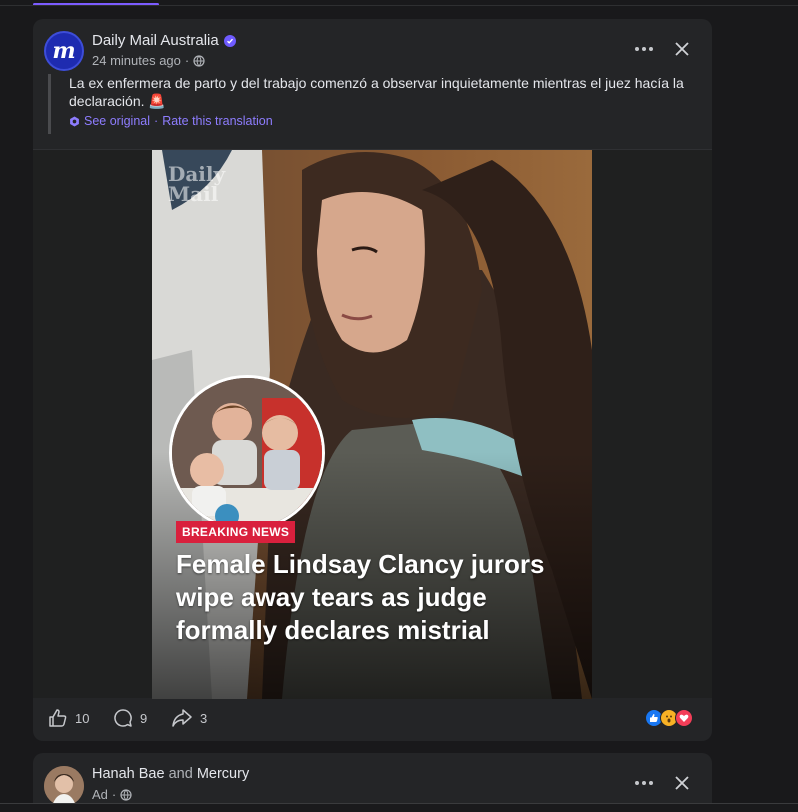  I want to click on window-bottom-edge, so click(399, 807).